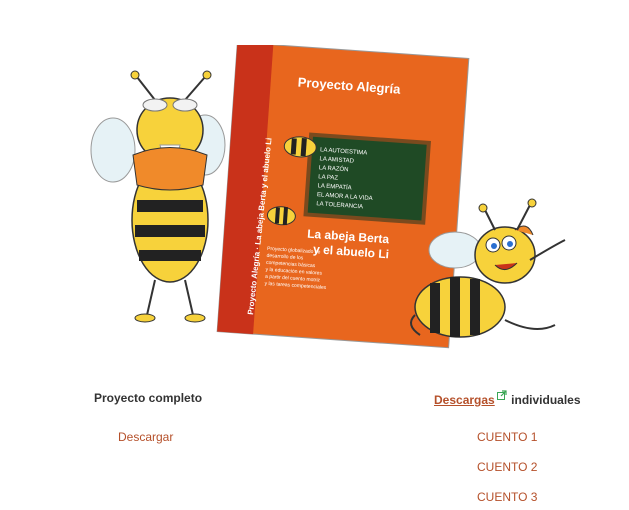  Describe the element at coordinates (507, 497) in the screenshot. I see `story-3-link: CUENTO 3` at that location.